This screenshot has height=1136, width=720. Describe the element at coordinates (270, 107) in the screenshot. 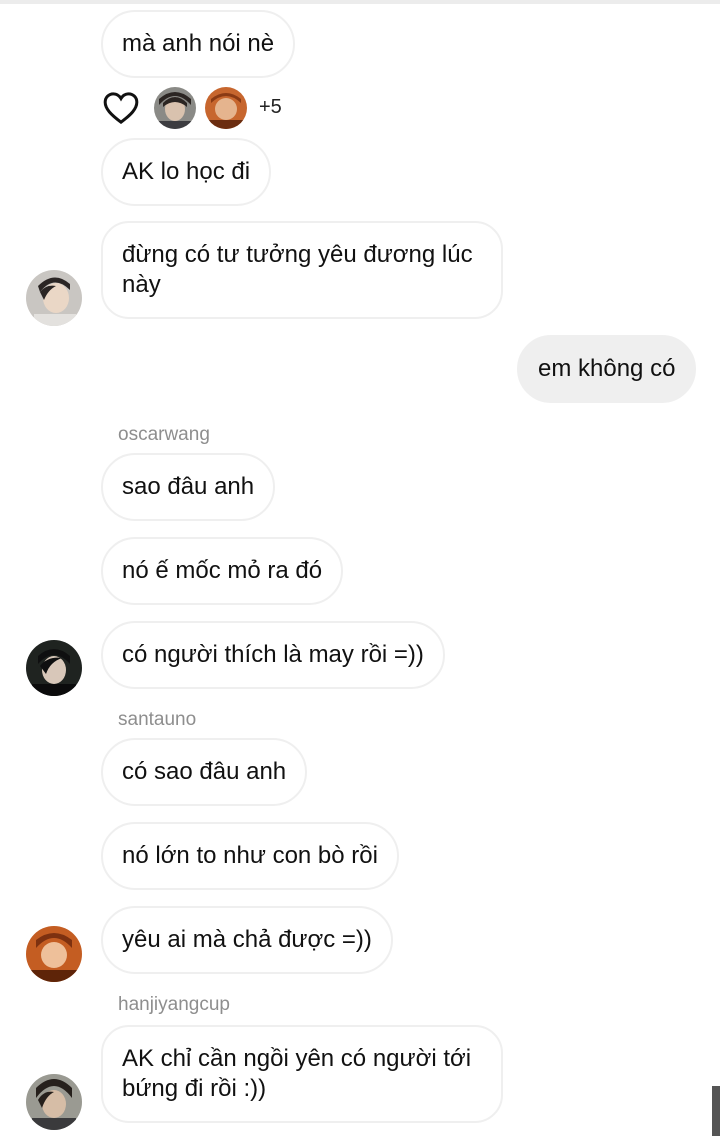

I see `reaction-count: +5` at that location.